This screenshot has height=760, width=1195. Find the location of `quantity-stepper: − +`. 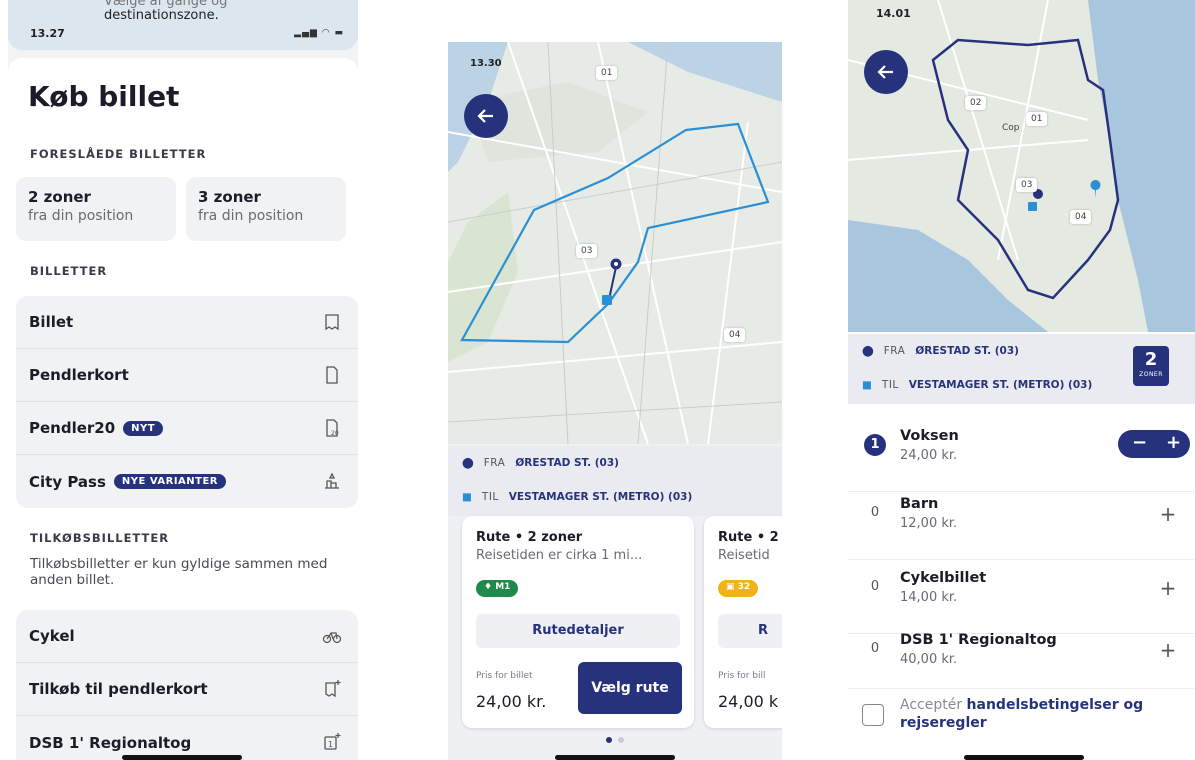

quantity-stepper: − + is located at coordinates (1154, 444).